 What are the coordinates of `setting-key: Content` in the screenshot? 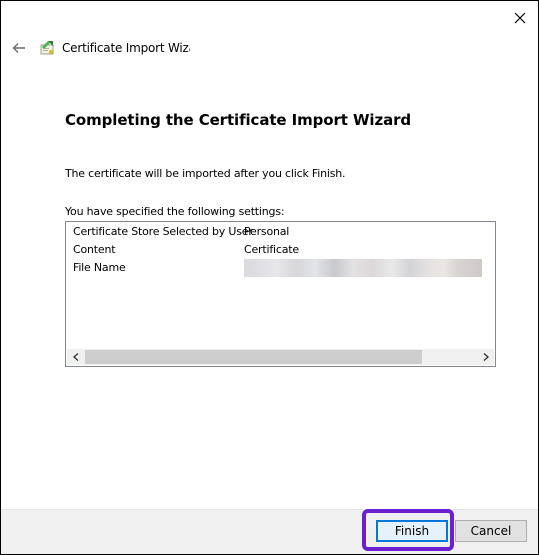 It's located at (94, 249).